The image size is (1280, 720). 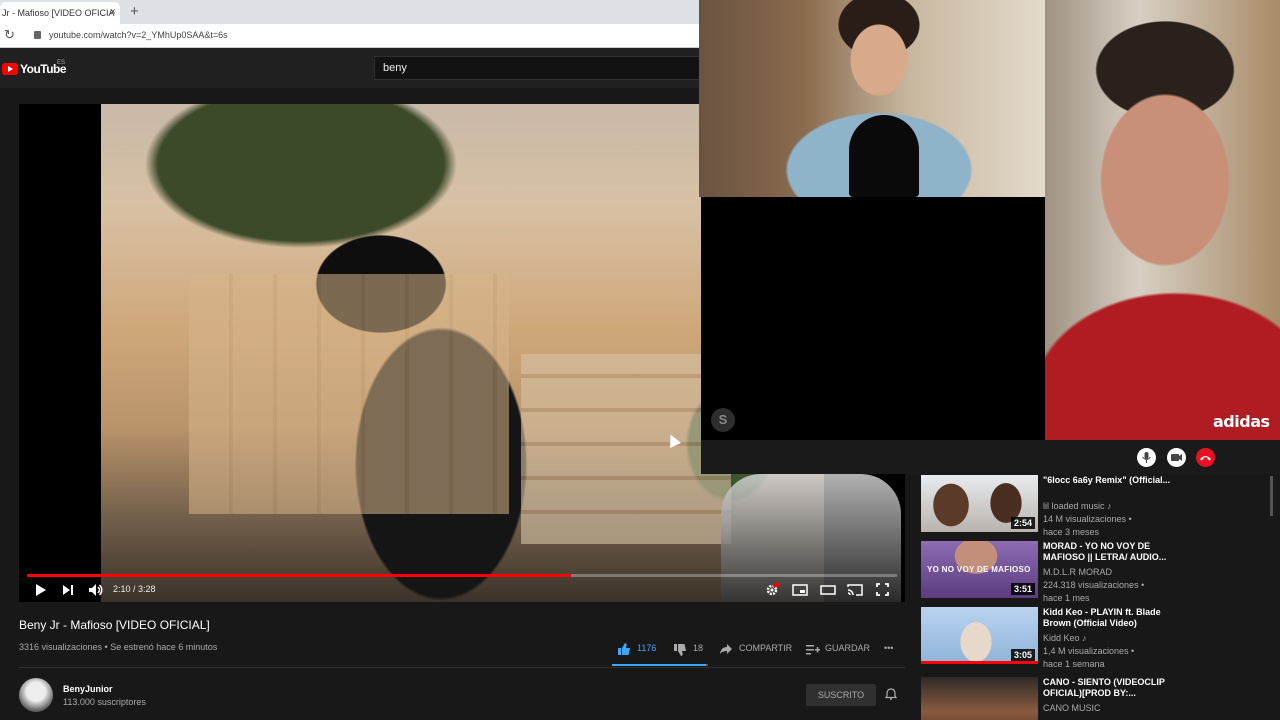 I want to click on channel-name: BenyJunior, so click(x=88, y=689).